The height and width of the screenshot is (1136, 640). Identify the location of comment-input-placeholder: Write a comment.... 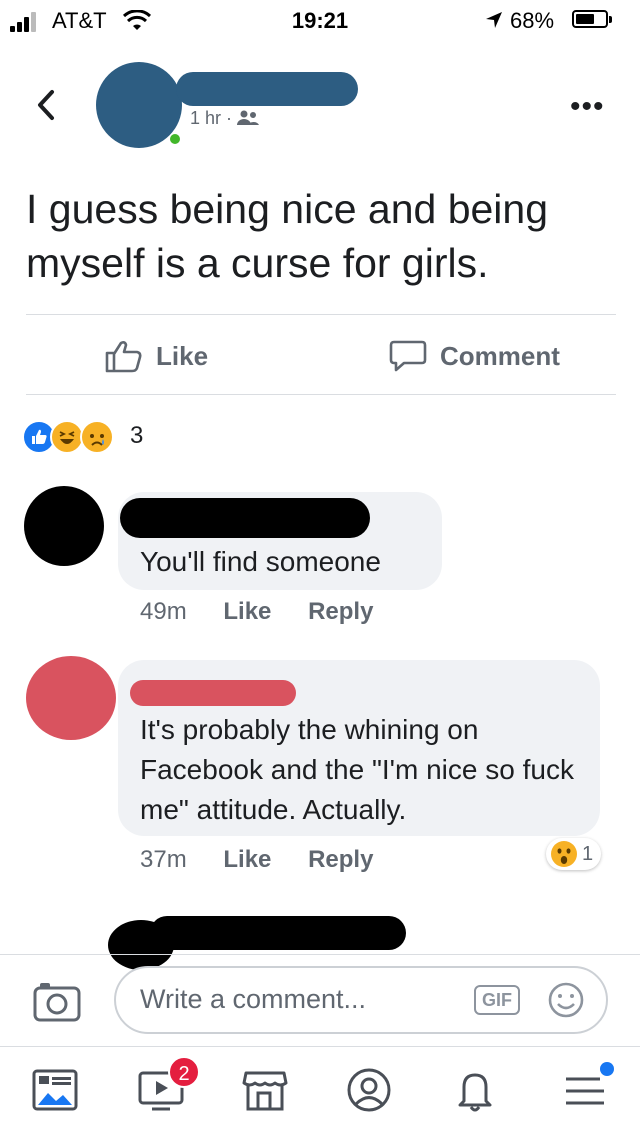
(253, 999).